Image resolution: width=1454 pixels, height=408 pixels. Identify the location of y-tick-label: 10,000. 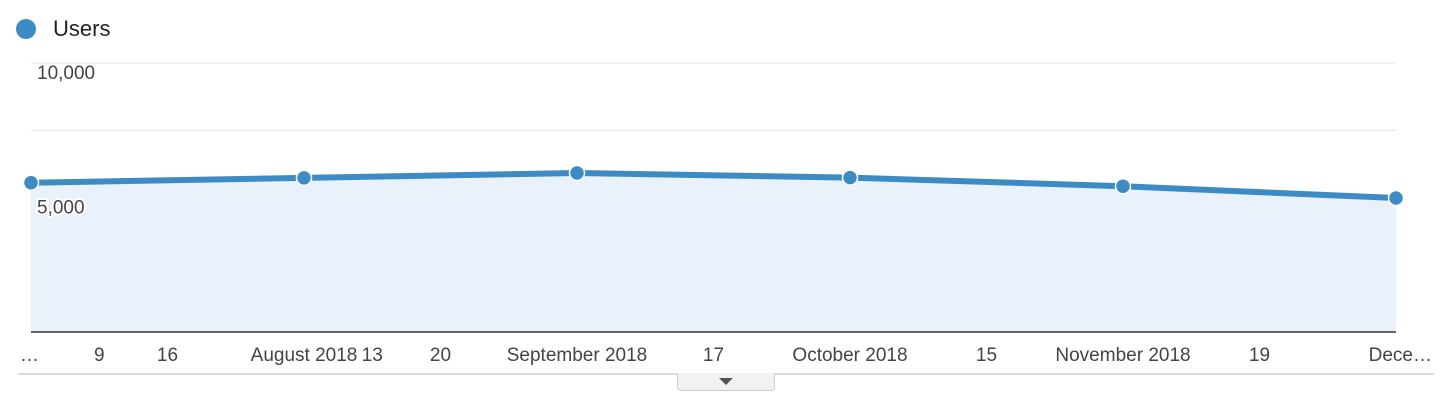
(66, 73).